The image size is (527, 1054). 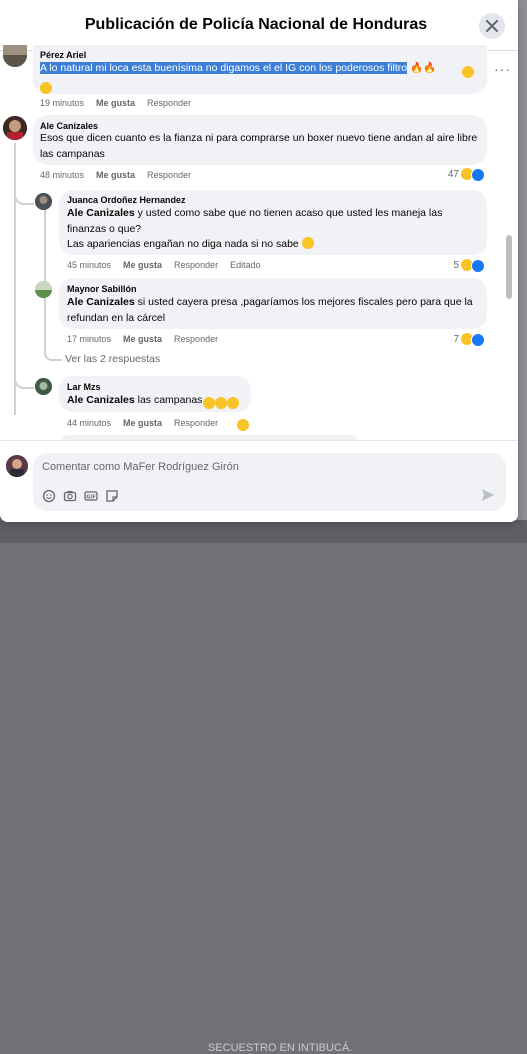 I want to click on comment-time: 19 minutos, so click(x=62, y=103).